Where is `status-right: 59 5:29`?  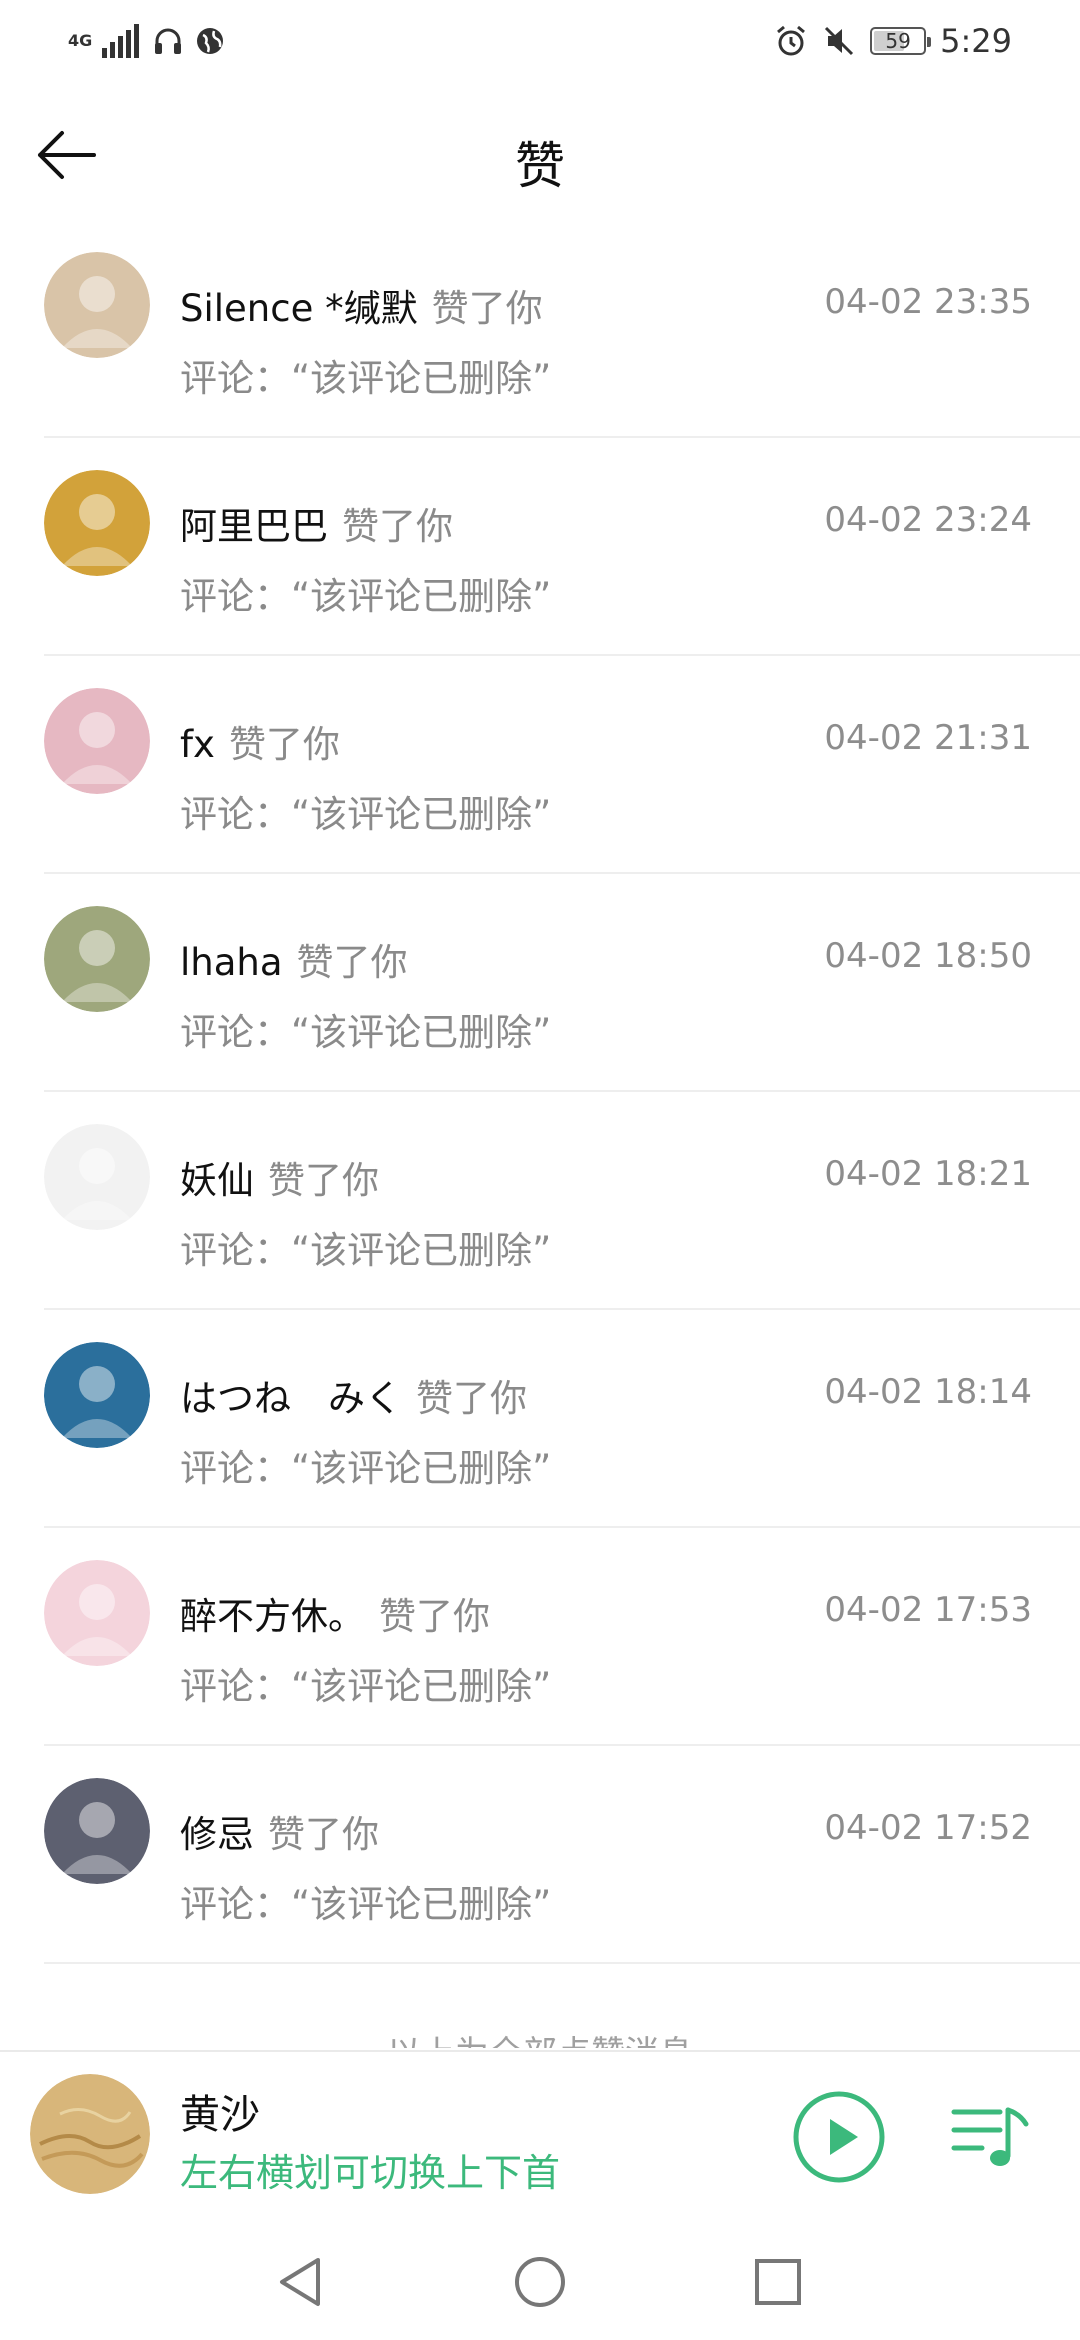 status-right: 59 5:29 is located at coordinates (893, 41).